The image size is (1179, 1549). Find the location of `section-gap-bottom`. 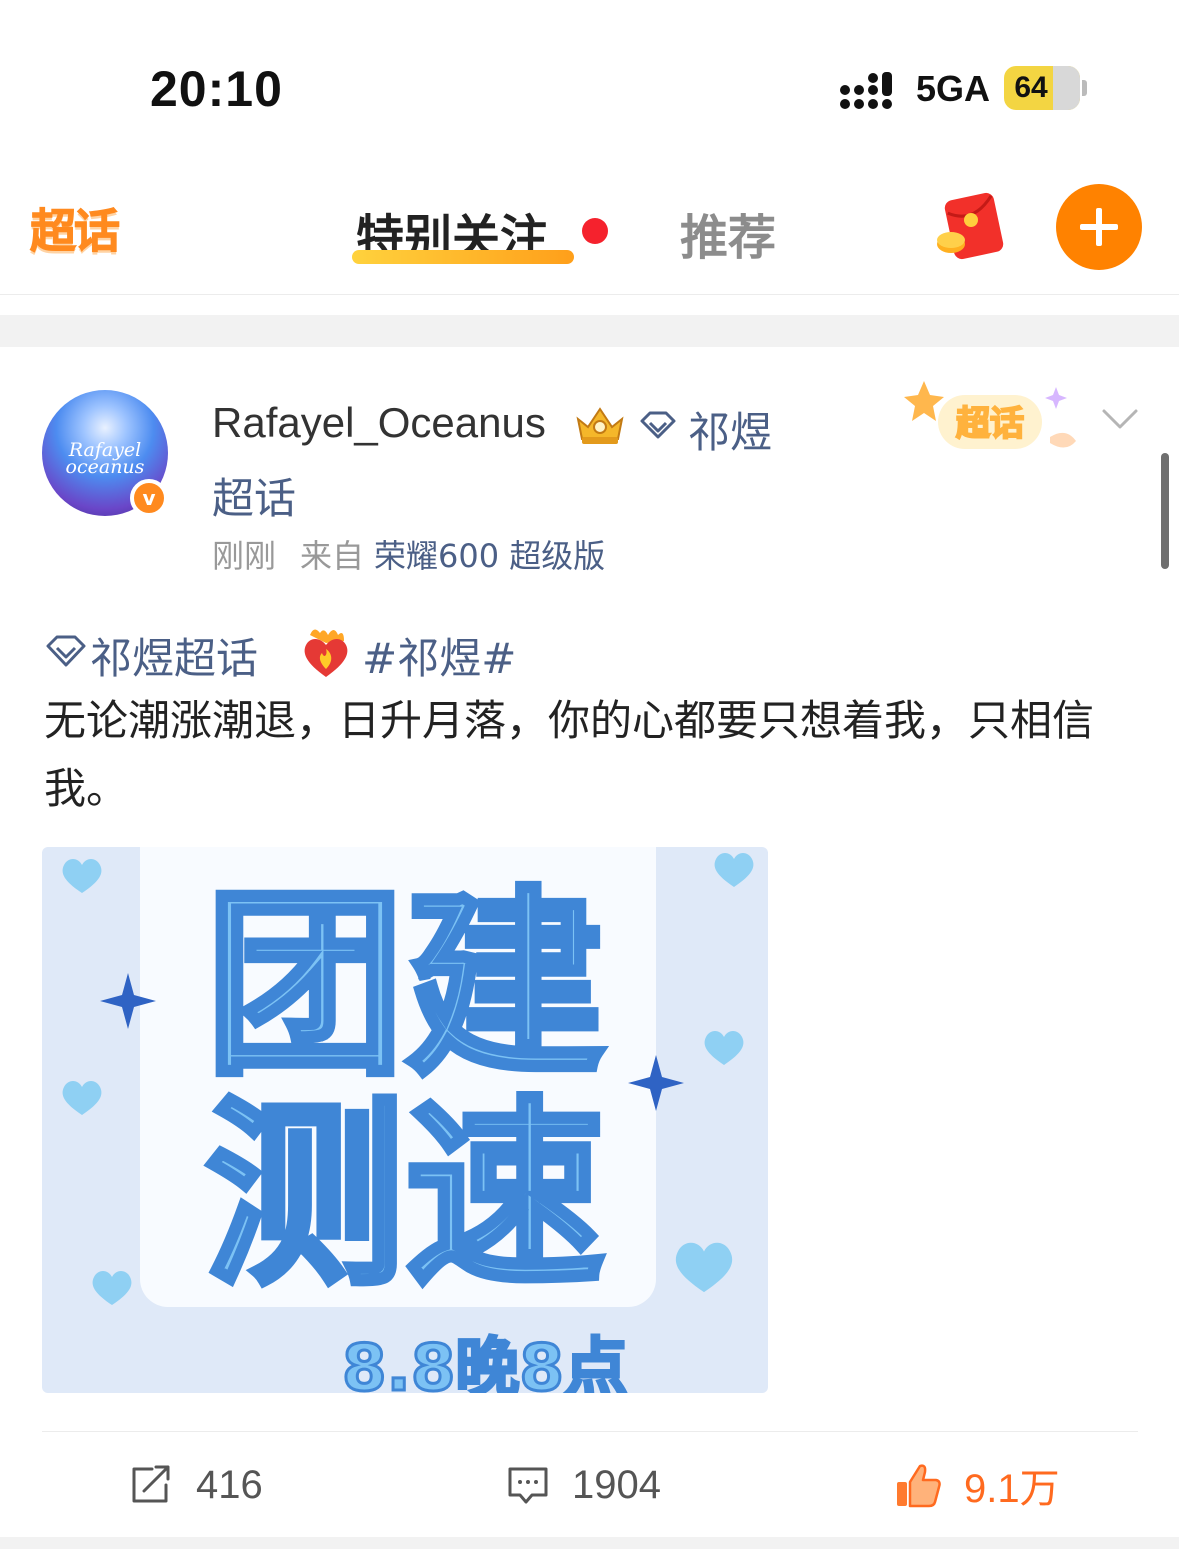

section-gap-bottom is located at coordinates (589, 1543).